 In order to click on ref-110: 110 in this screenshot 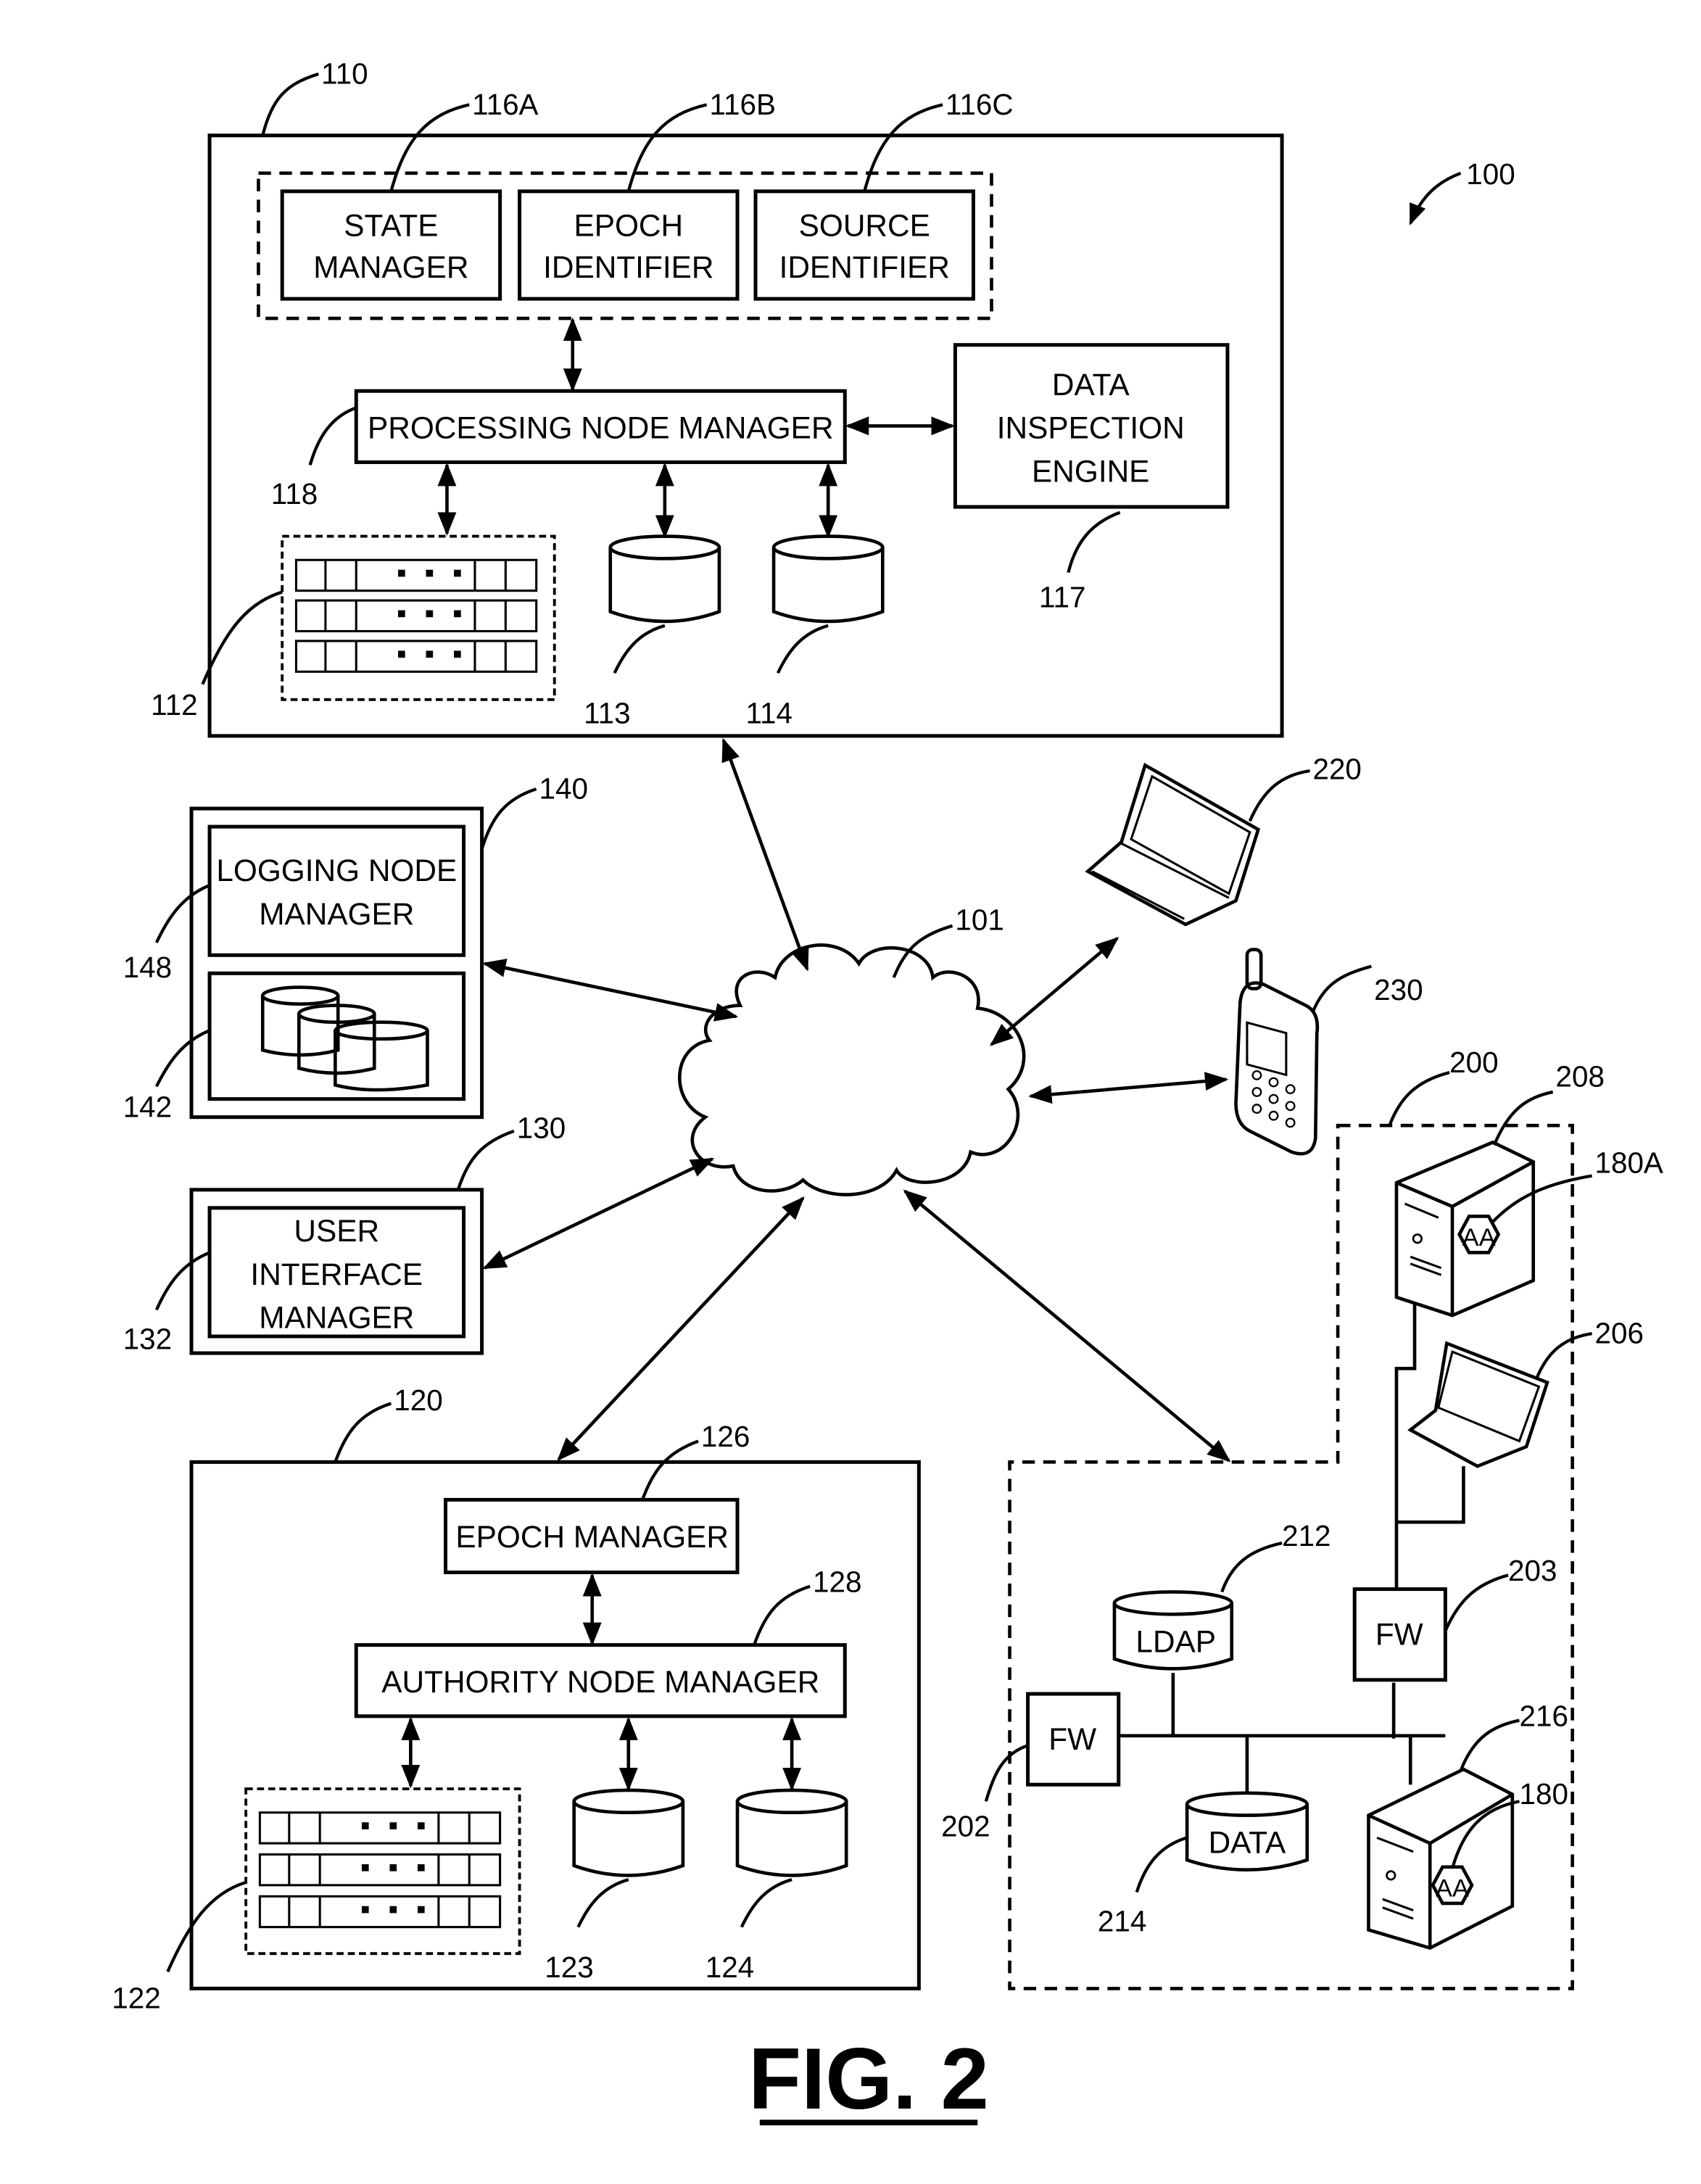, I will do `click(344, 74)`.